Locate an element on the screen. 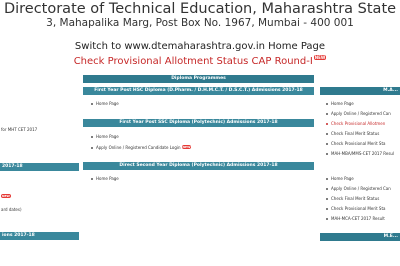 The image size is (400, 266). mba-item-home-label: Home Page is located at coordinates (342, 103).